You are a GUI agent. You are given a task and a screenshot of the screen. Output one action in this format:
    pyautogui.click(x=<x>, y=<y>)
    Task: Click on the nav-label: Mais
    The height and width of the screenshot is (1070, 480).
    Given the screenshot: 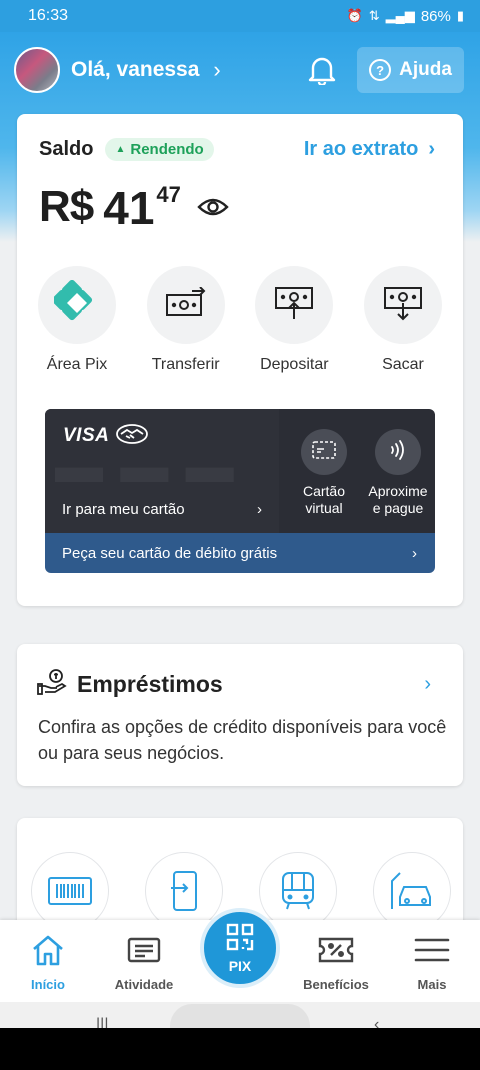 What is the action you would take?
    pyautogui.click(x=432, y=984)
    